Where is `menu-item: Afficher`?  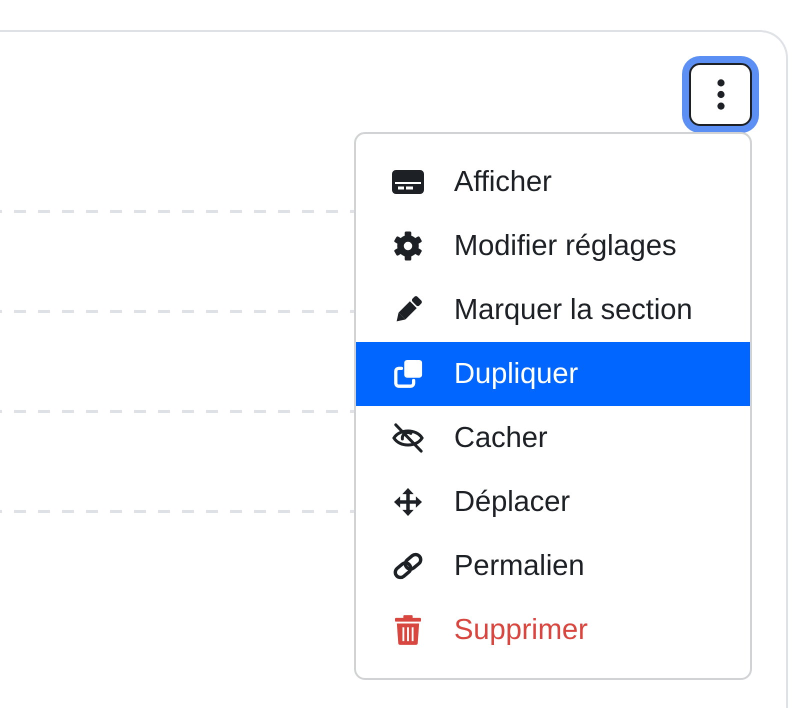
menu-item: Afficher is located at coordinates (553, 182).